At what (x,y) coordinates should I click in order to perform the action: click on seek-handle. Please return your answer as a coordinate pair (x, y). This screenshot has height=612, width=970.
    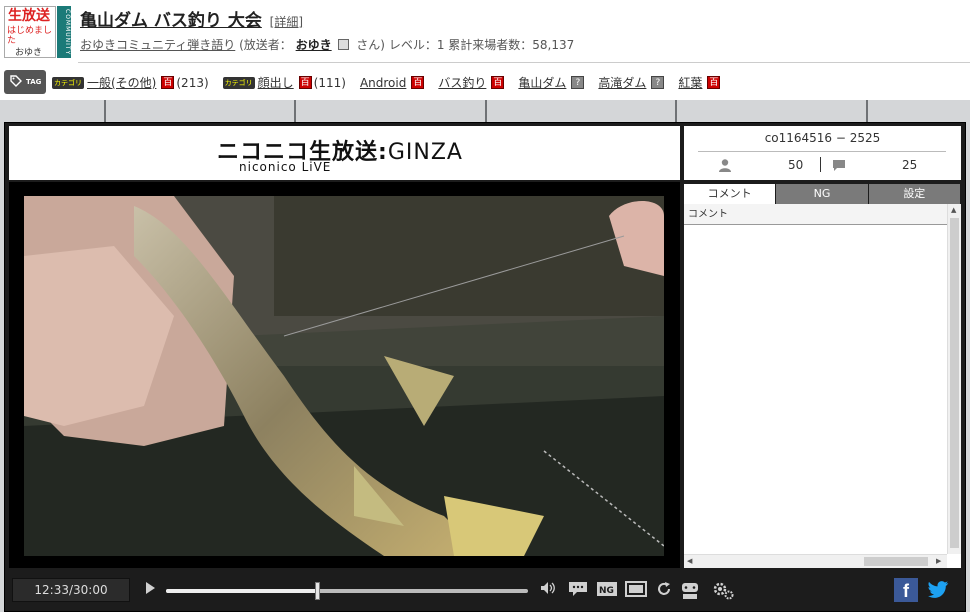
    Looking at the image, I should click on (318, 591).